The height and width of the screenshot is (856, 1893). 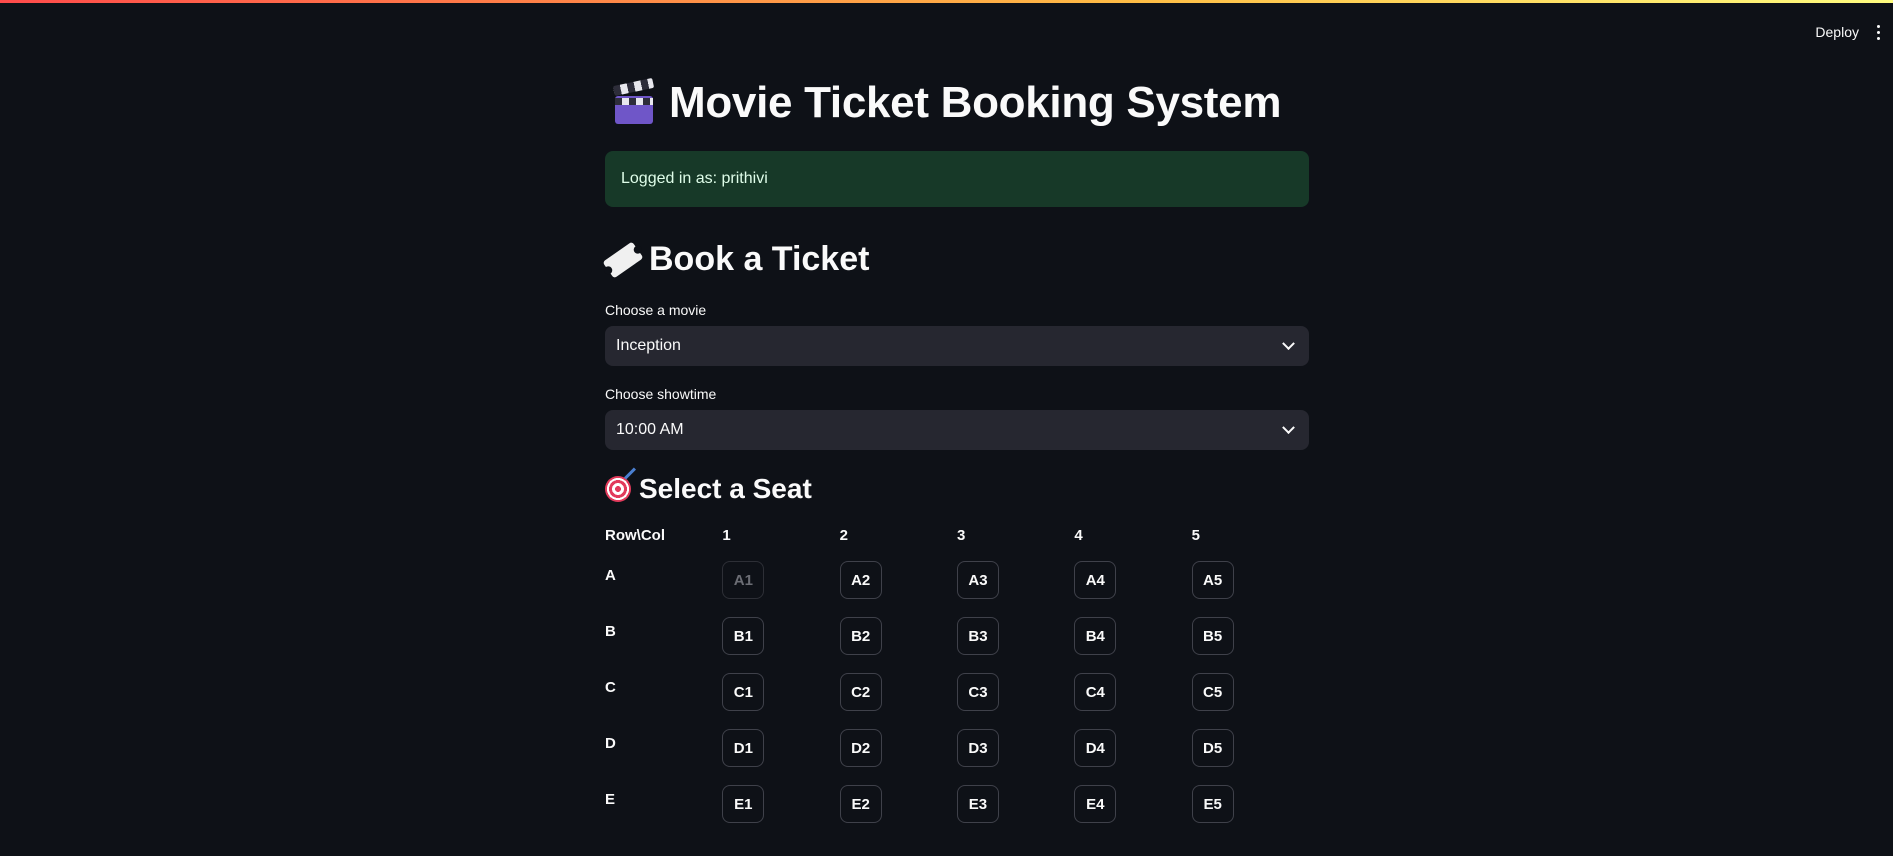 What do you see at coordinates (1132, 583) in the screenshot?
I see `seat-cell: A4` at bounding box center [1132, 583].